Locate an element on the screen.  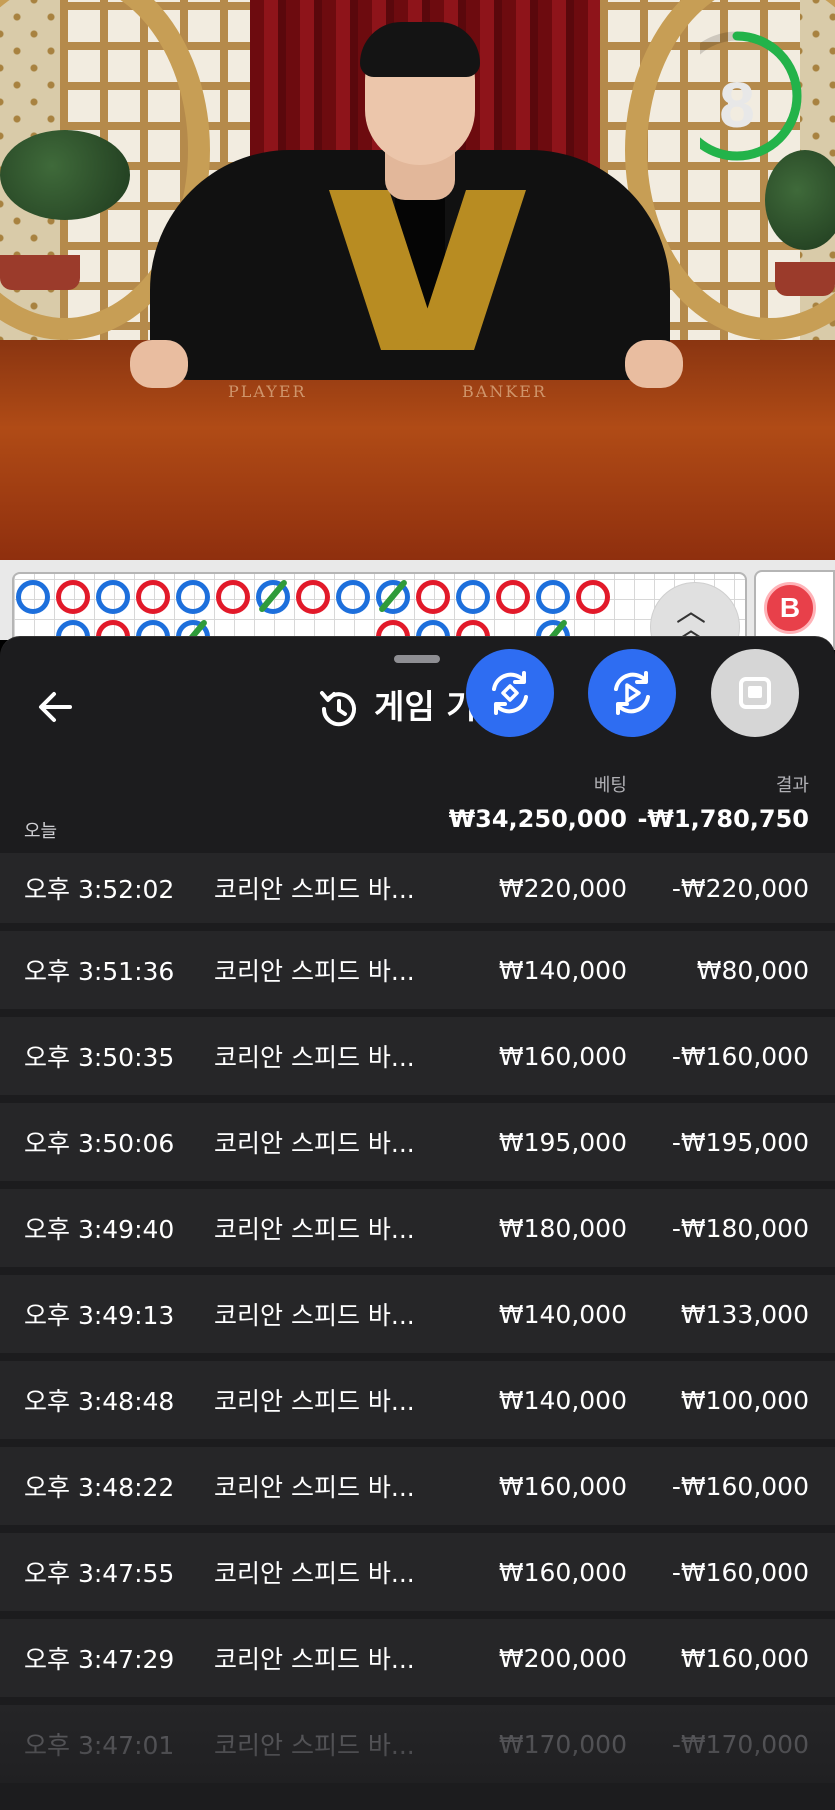
stop-button is located at coordinates (755, 693).